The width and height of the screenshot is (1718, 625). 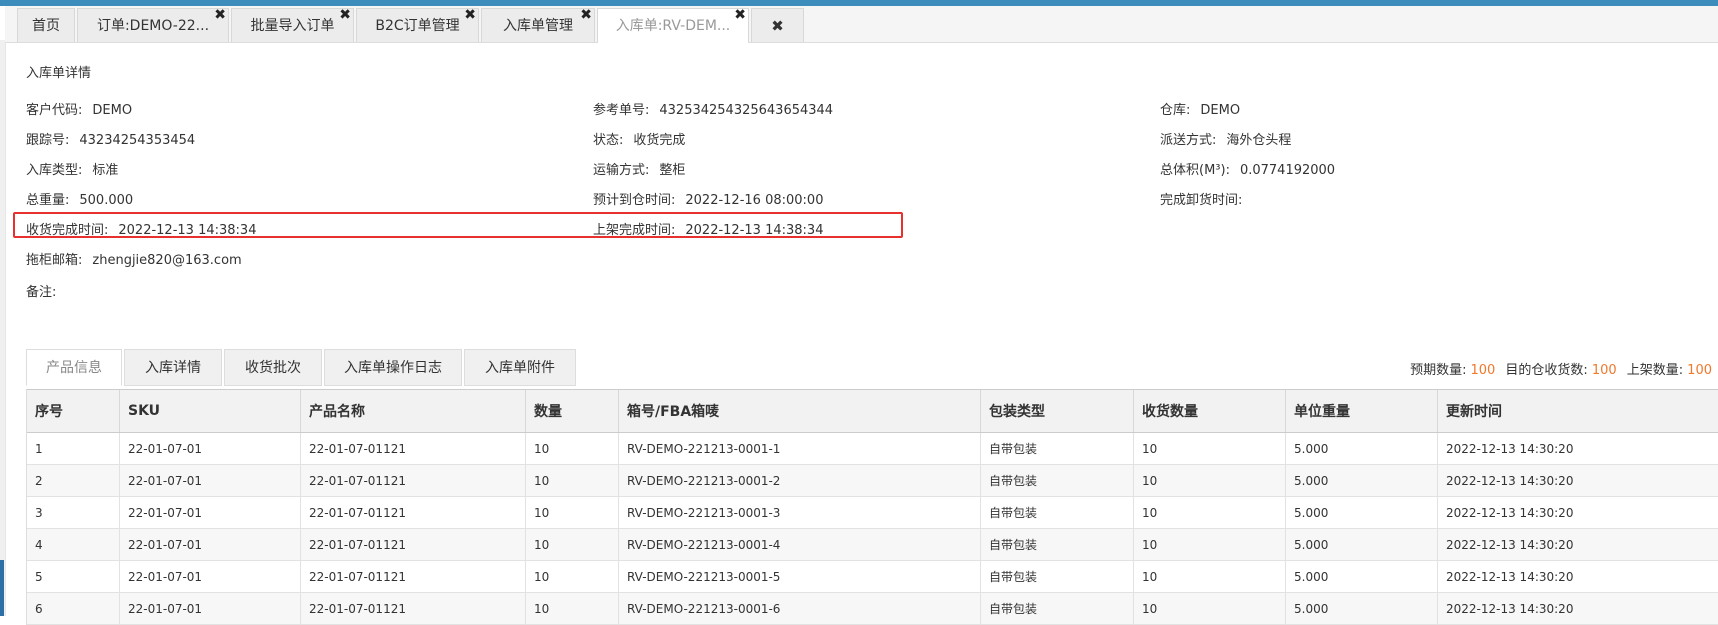 I want to click on close-all-icon: ✖, so click(x=777, y=26).